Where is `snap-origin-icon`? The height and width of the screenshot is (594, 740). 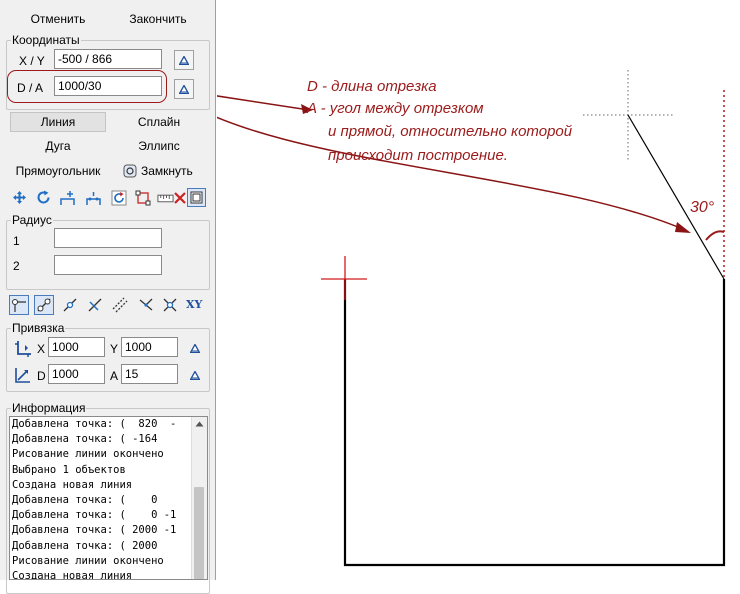 snap-origin-icon is located at coordinates (23, 349).